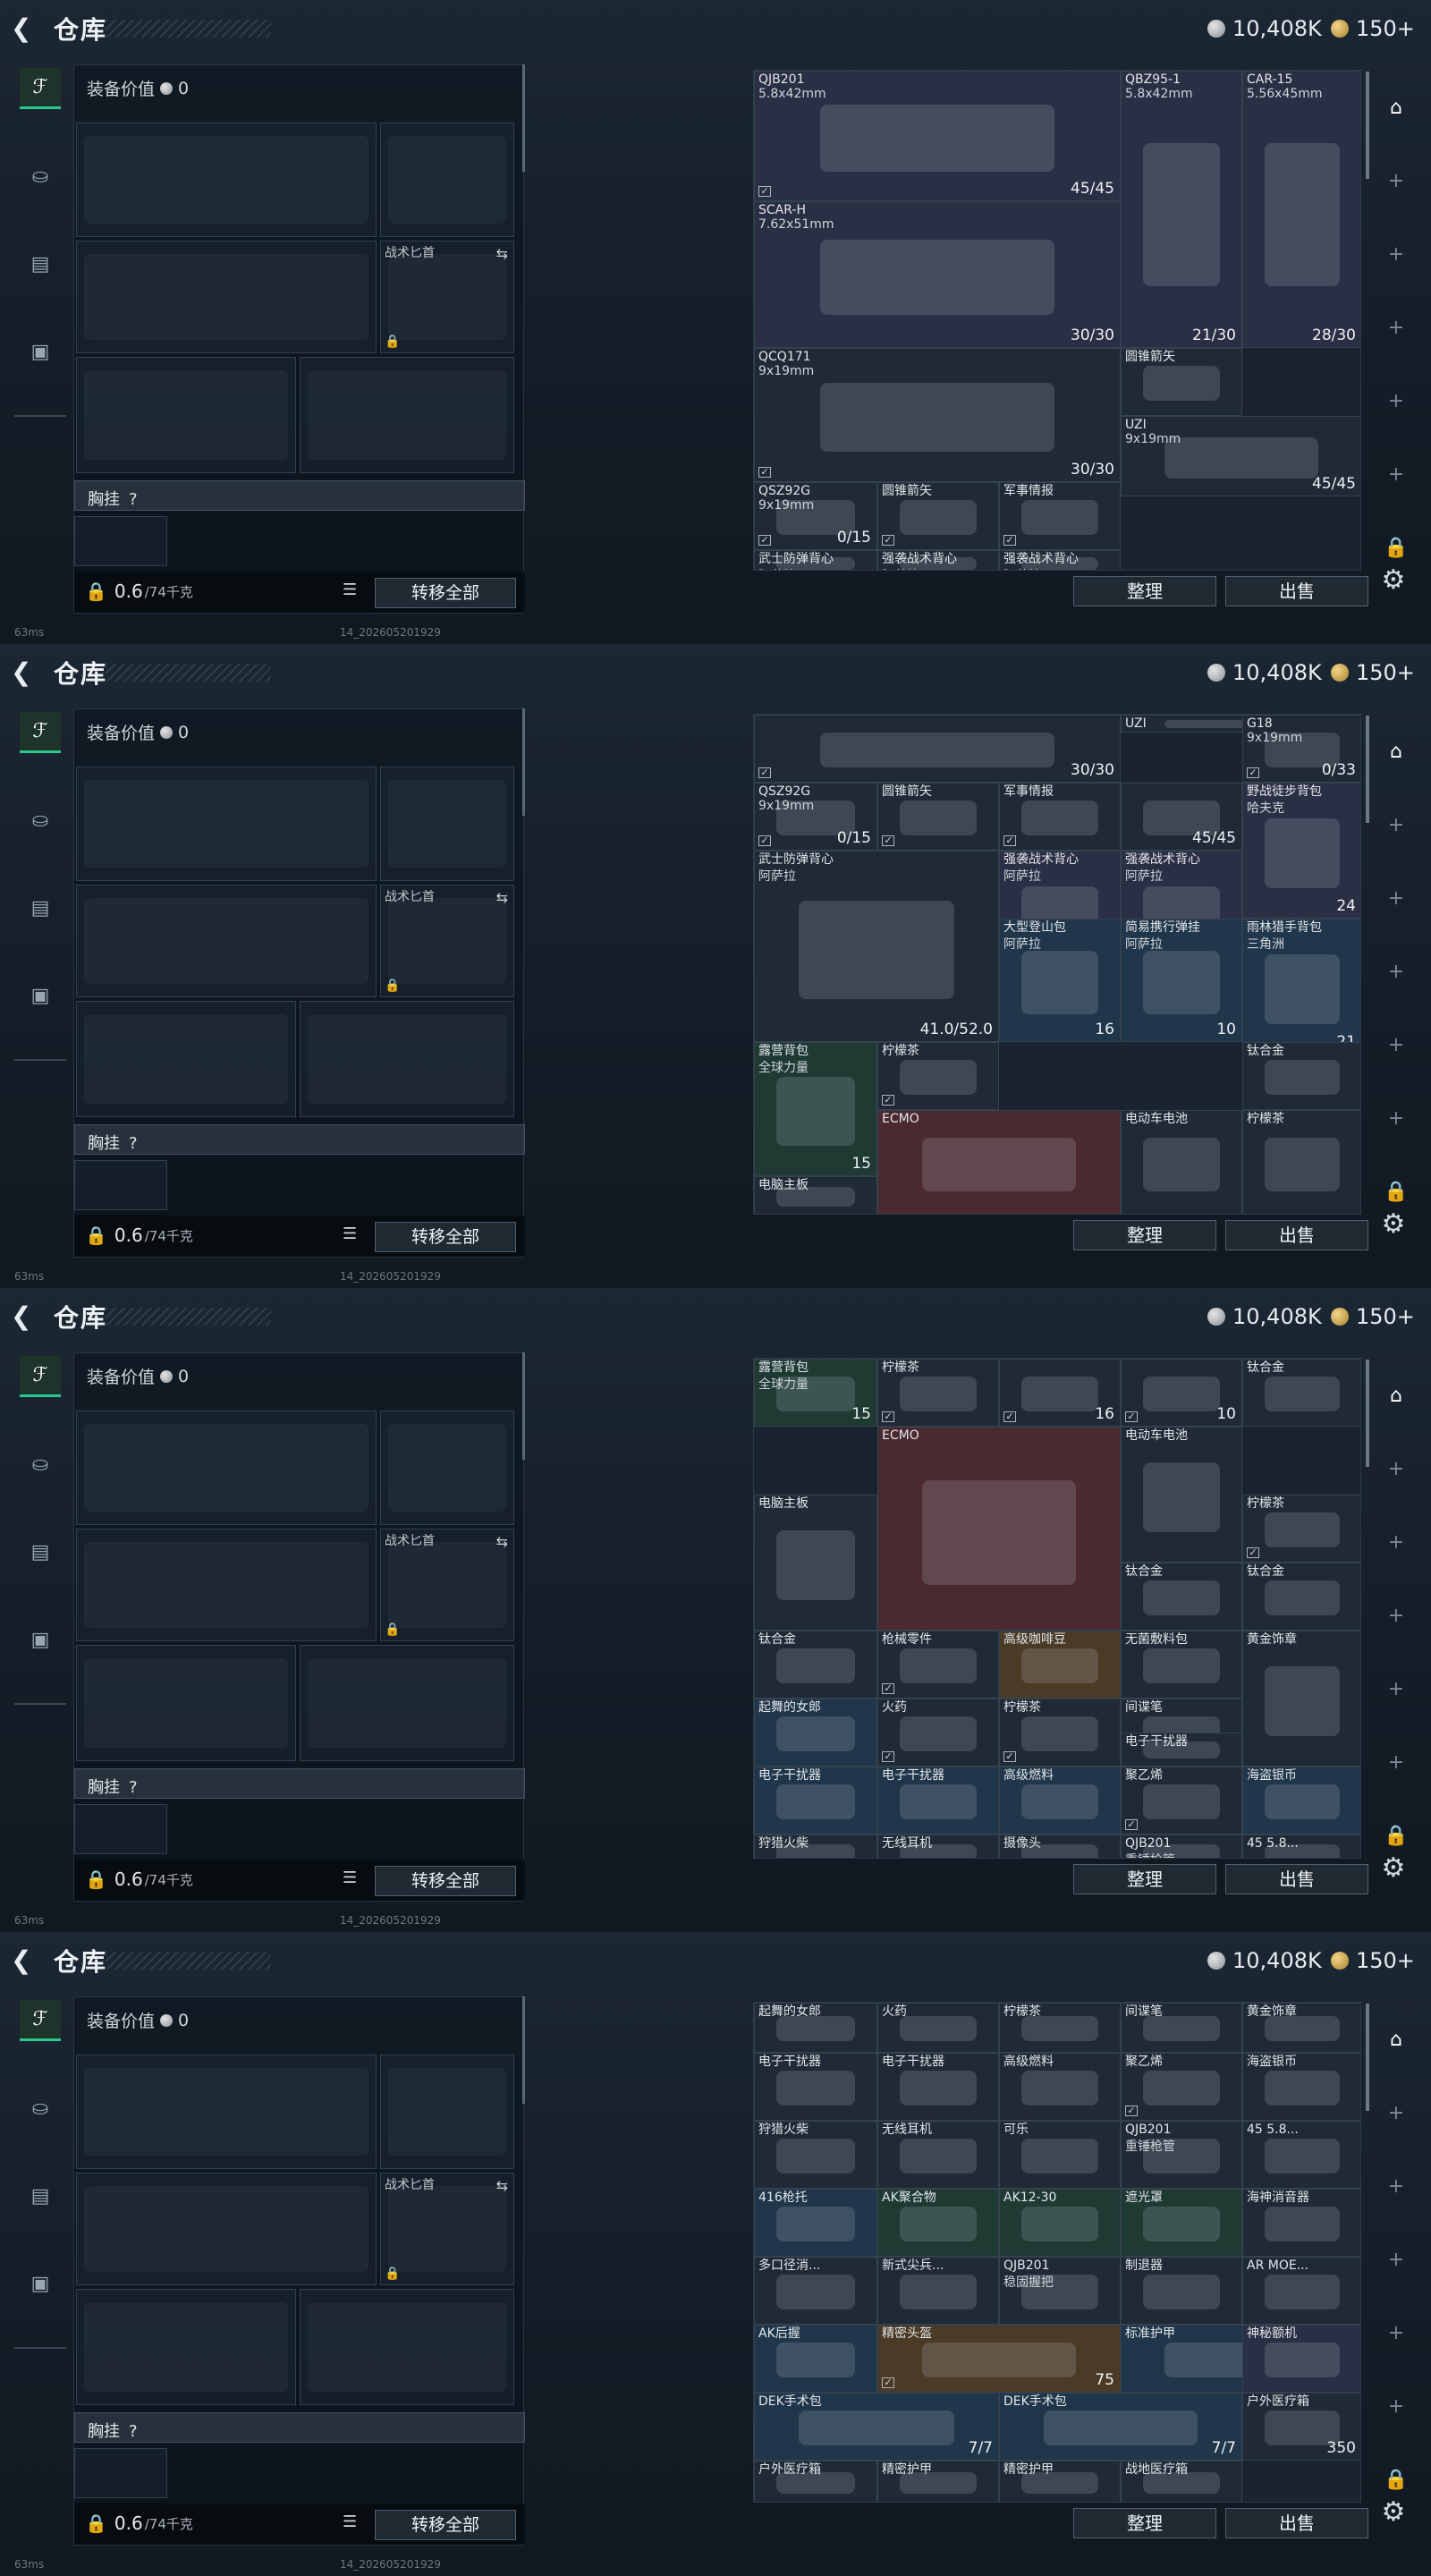 The image size is (1431, 2576). Describe the element at coordinates (1301, 749) in the screenshot. I see `storage-item: G18 9x19mm 0/33 ✓` at that location.